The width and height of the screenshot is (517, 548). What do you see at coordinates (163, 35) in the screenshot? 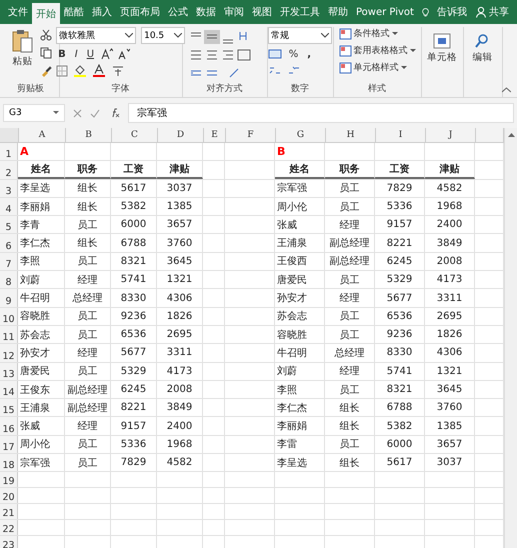
I see `font-size-dropdown: 10.5` at bounding box center [163, 35].